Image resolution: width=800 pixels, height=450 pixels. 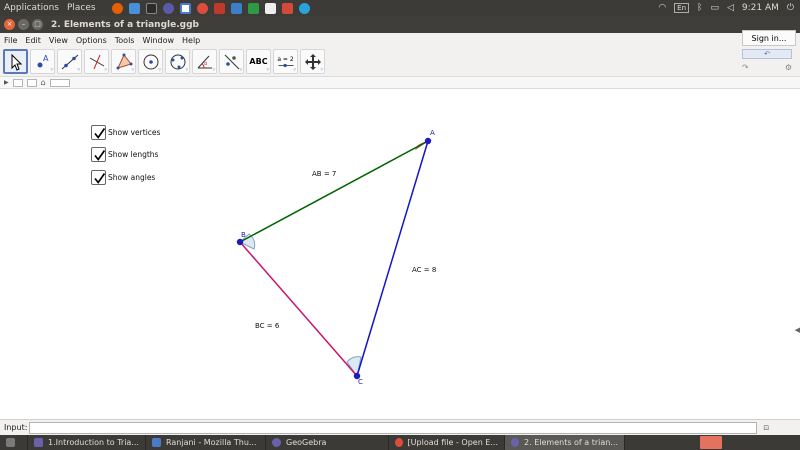 What do you see at coordinates (81, 8) in the screenshot?
I see `places-menu: Places` at bounding box center [81, 8].